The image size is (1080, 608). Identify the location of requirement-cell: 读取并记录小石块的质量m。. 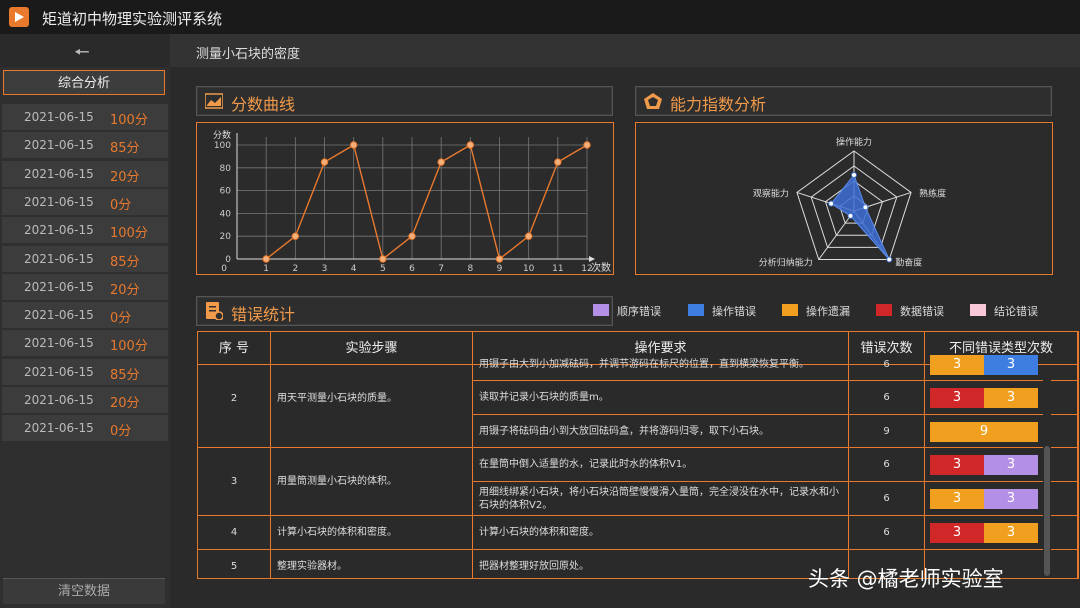
(661, 398).